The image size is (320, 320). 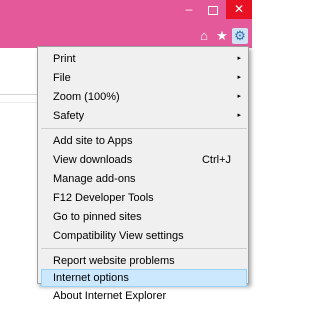 I want to click on menu-item-label: About Internet Explorer, so click(x=110, y=296).